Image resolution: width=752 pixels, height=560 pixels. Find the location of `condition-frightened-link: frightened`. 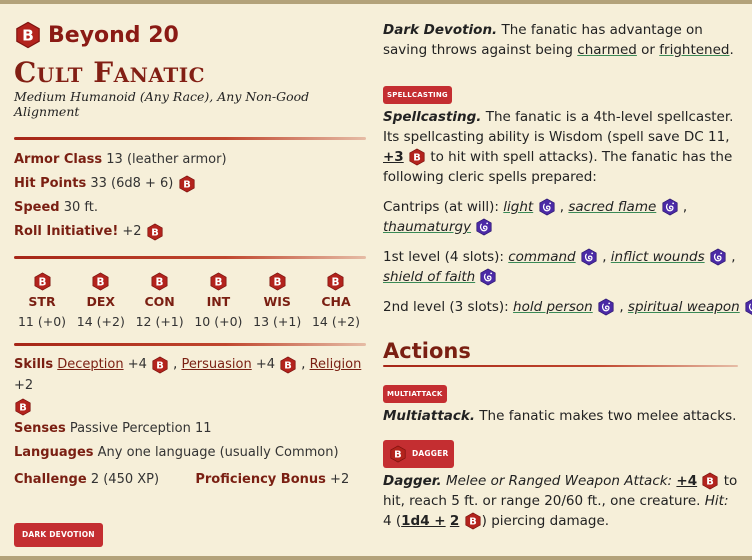

condition-frightened-link: frightened is located at coordinates (694, 50).